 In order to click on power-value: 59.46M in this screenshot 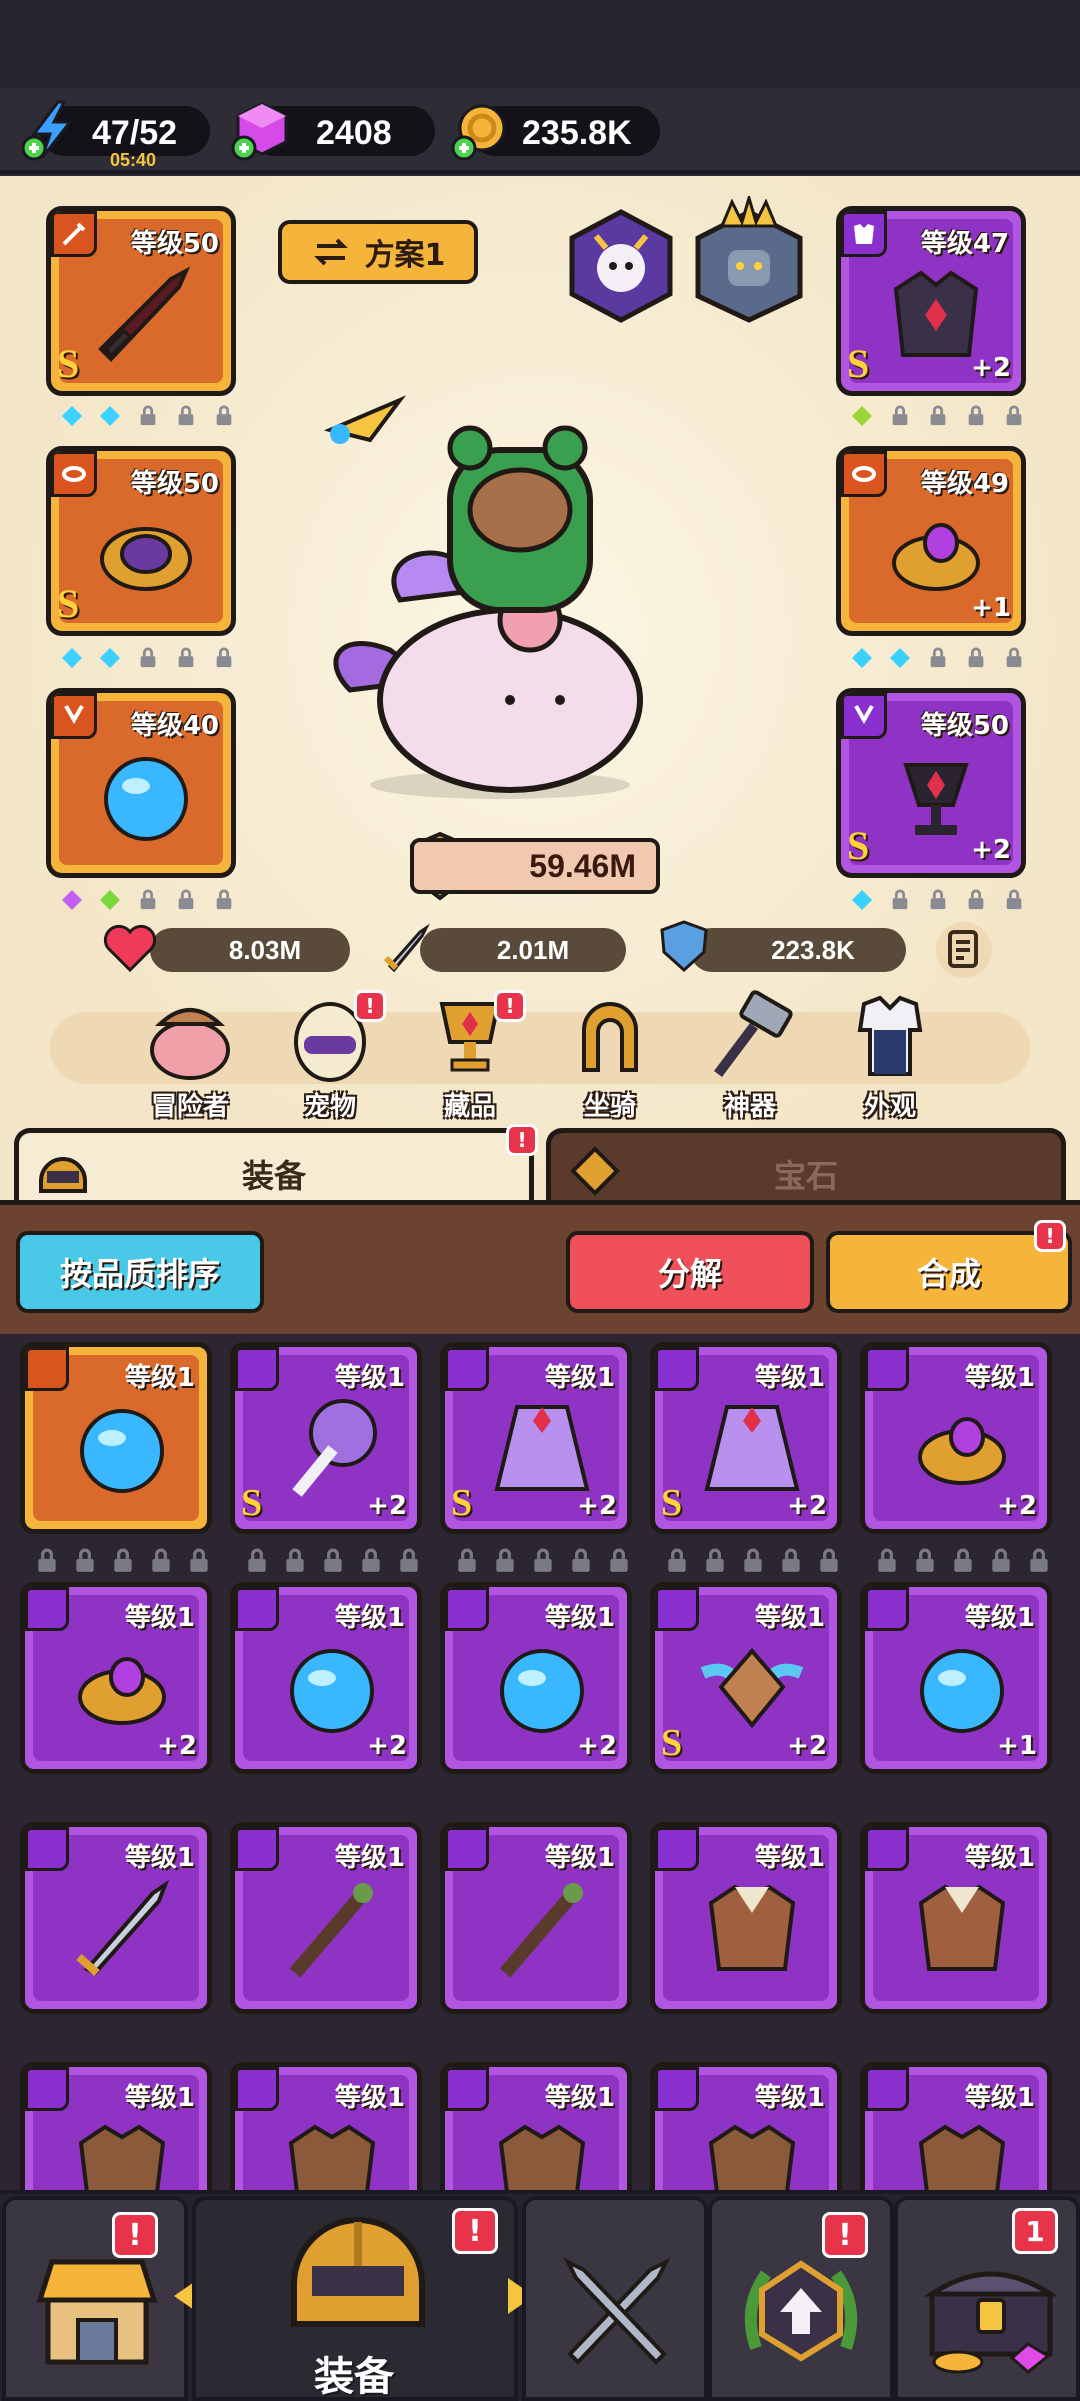, I will do `click(582, 865)`.